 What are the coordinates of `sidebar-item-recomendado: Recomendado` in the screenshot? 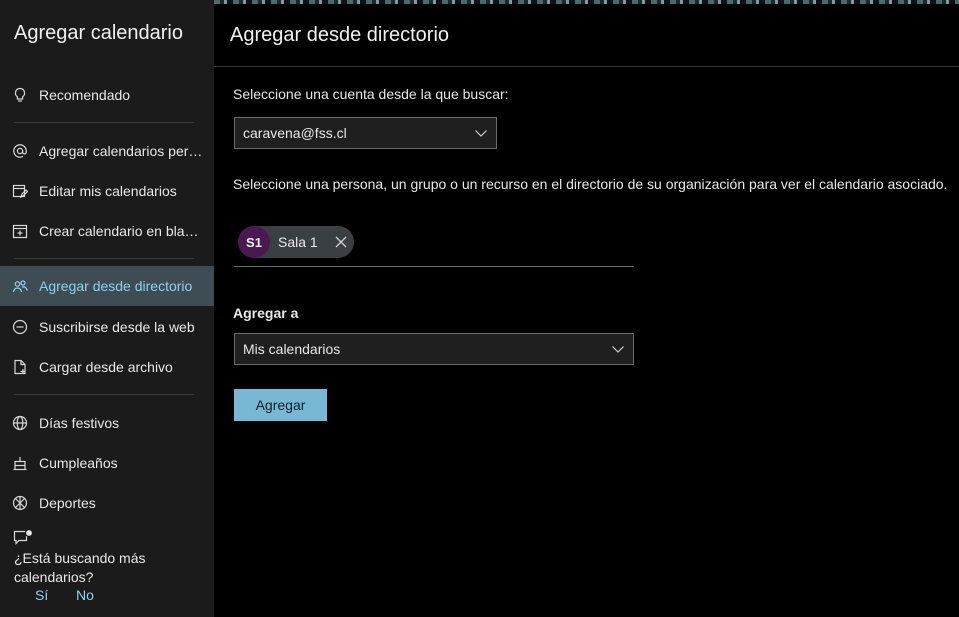 It's located at (107, 95).